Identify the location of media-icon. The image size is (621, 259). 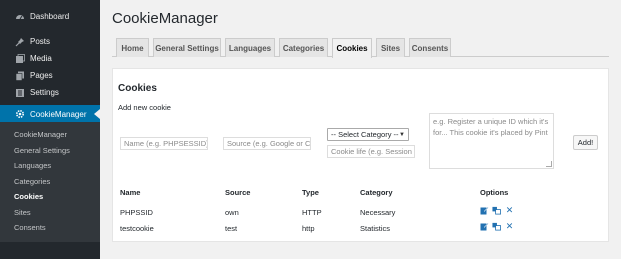
(20, 59).